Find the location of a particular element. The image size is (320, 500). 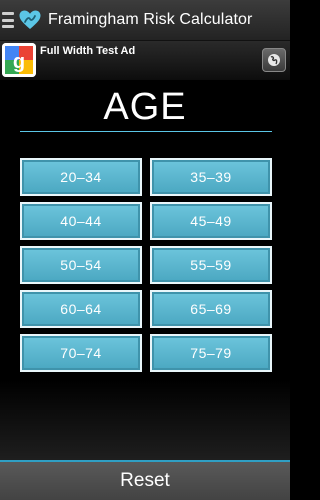

age-button-40-44: 40–44 is located at coordinates (81, 221).